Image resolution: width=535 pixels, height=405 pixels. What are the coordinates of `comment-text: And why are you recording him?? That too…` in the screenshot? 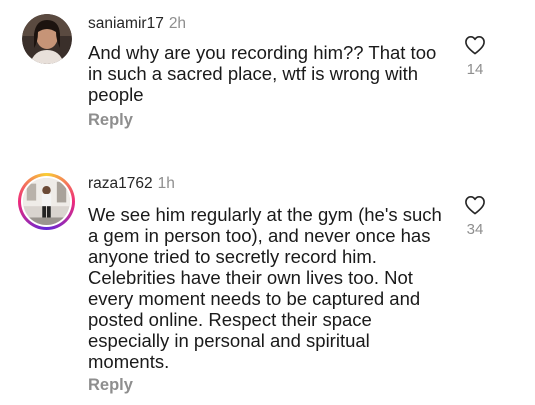 It's located at (262, 73).